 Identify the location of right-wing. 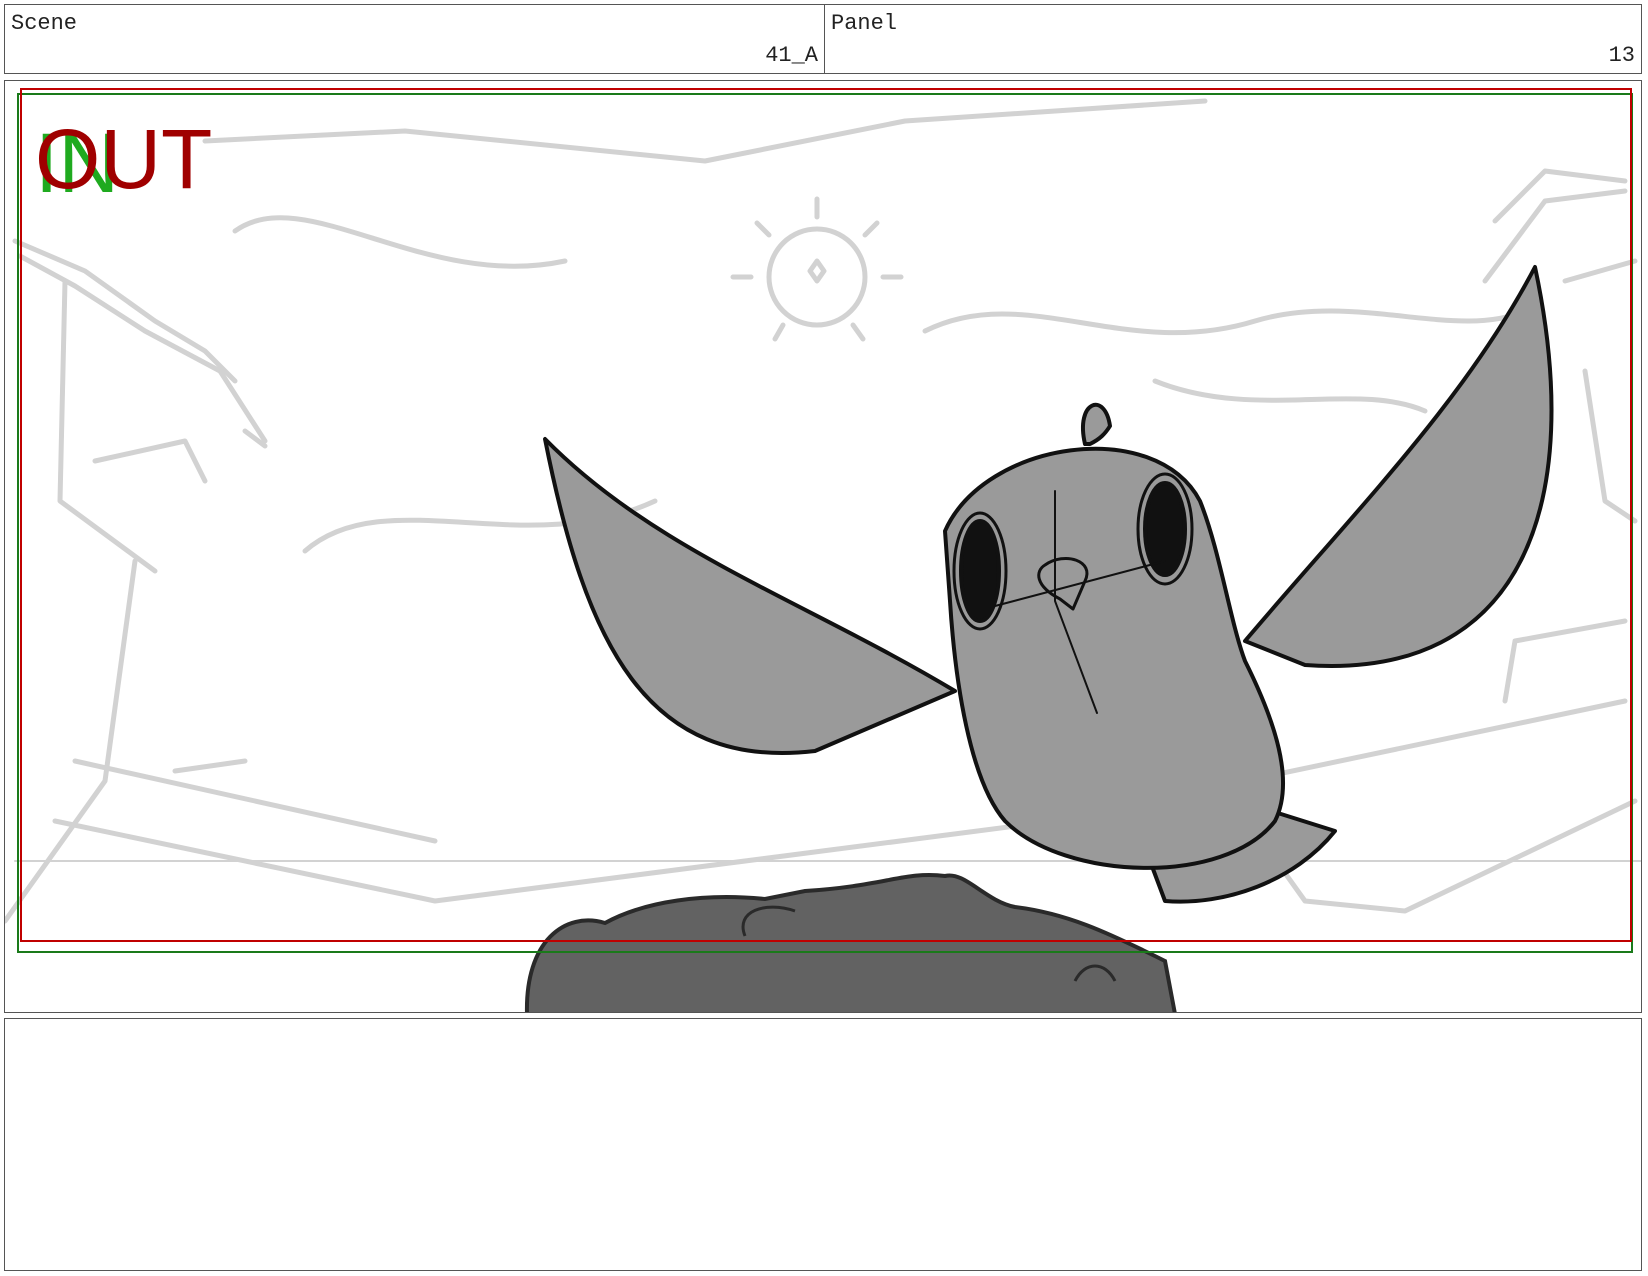
(1398, 466).